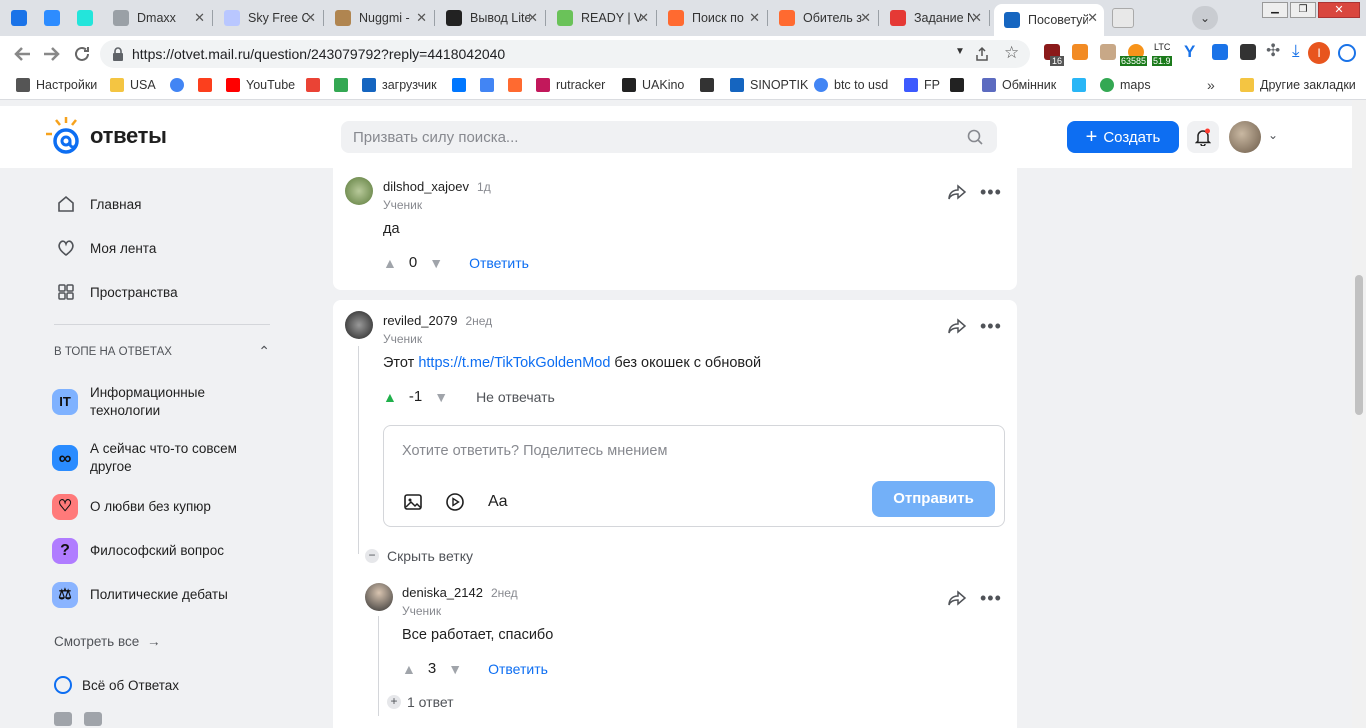  I want to click on puzzle-icon: ✣, so click(1273, 51).